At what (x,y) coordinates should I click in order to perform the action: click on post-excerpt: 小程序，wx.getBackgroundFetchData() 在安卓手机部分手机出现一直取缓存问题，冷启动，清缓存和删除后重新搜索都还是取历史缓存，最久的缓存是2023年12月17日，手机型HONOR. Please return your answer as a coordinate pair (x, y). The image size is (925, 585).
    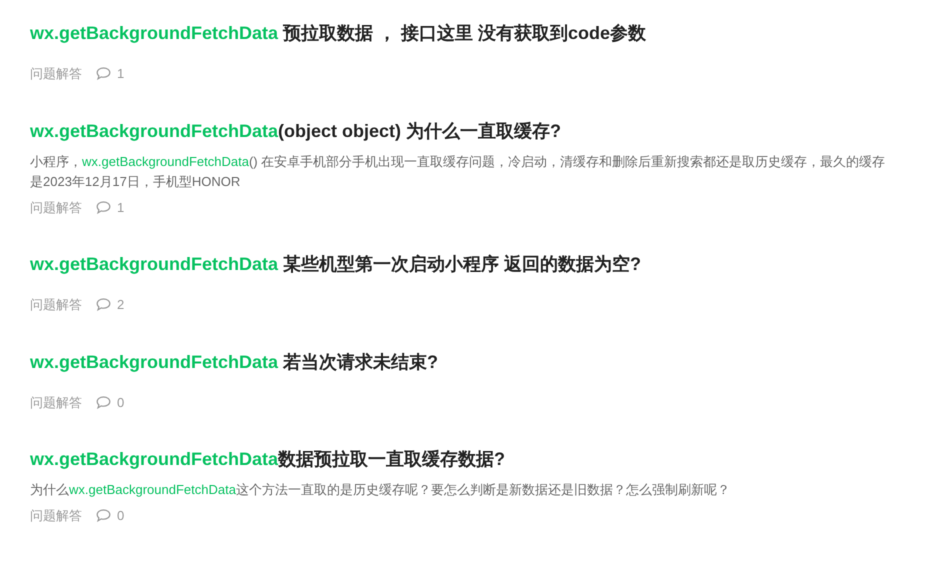
    Looking at the image, I should click on (458, 171).